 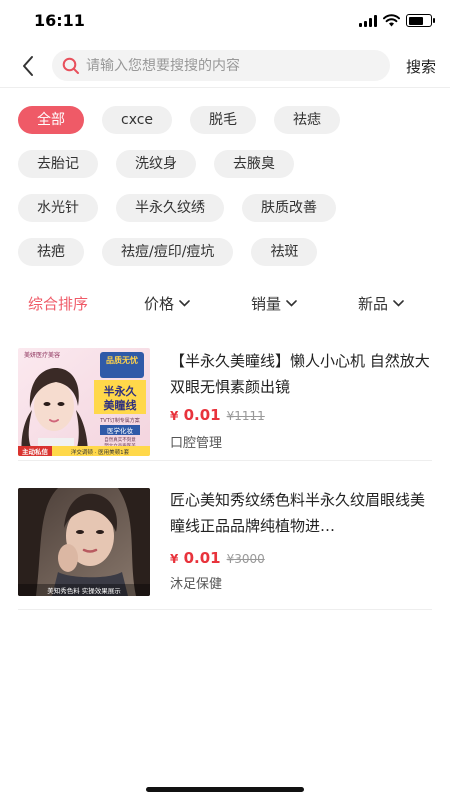 What do you see at coordinates (225, 22) in the screenshot?
I see `status-bar: 16:11` at bounding box center [225, 22].